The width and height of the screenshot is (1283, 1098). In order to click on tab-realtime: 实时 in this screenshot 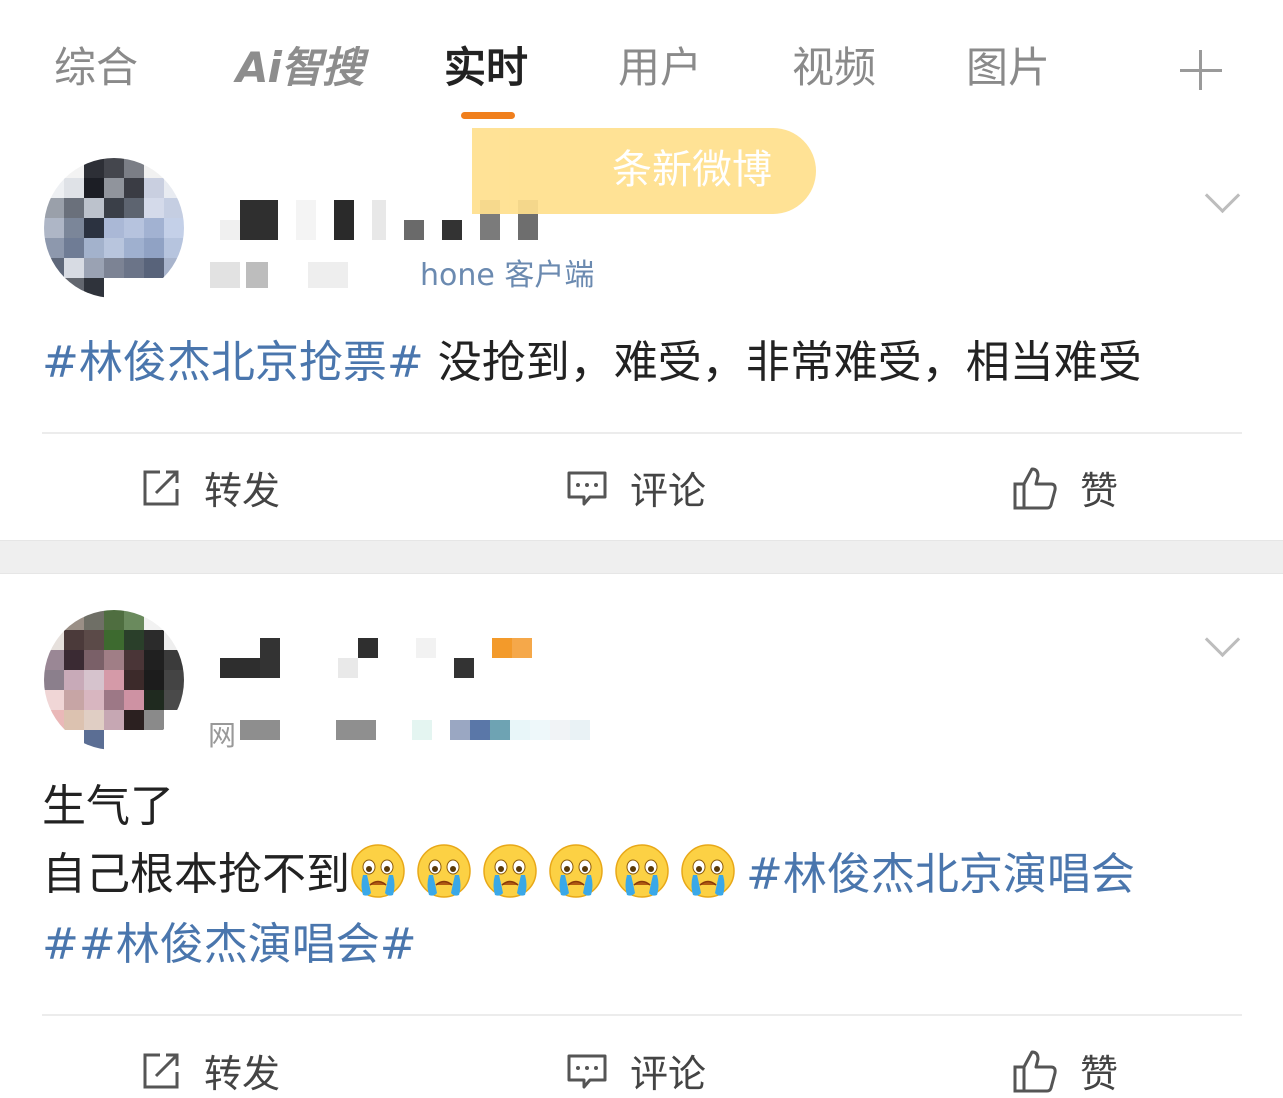, I will do `click(486, 68)`.